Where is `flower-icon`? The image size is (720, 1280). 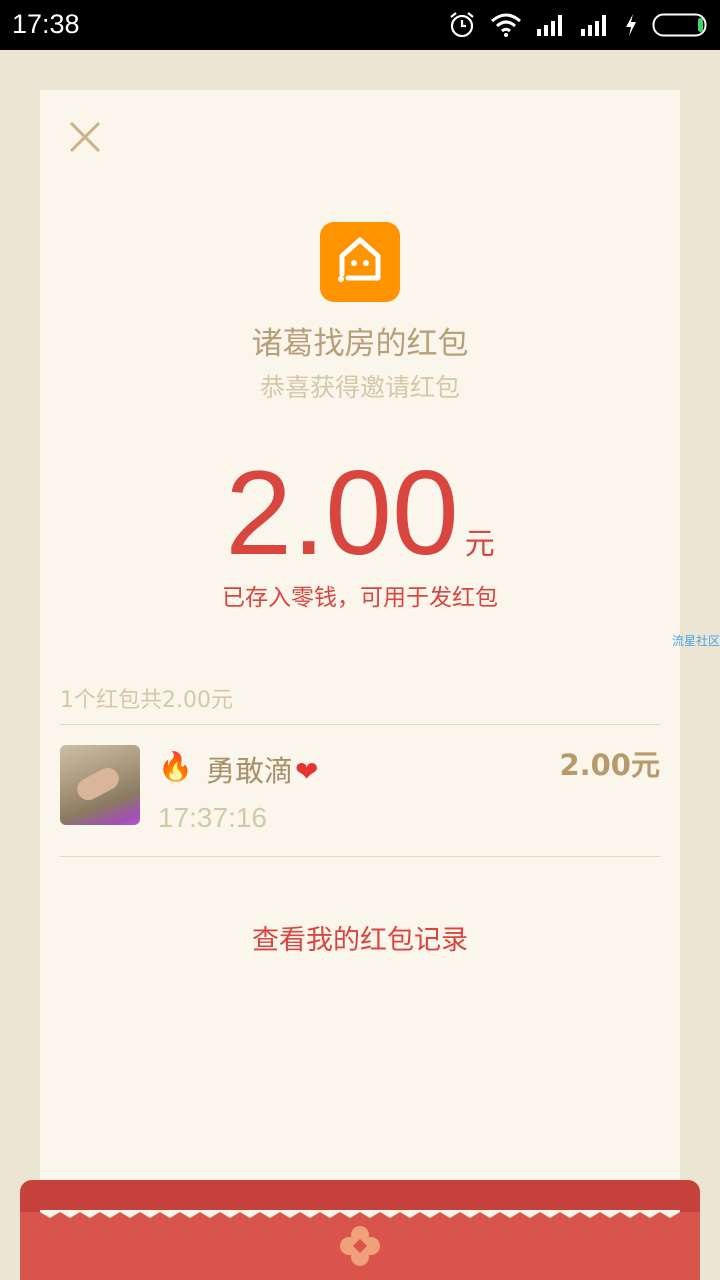
flower-icon is located at coordinates (360, 1246).